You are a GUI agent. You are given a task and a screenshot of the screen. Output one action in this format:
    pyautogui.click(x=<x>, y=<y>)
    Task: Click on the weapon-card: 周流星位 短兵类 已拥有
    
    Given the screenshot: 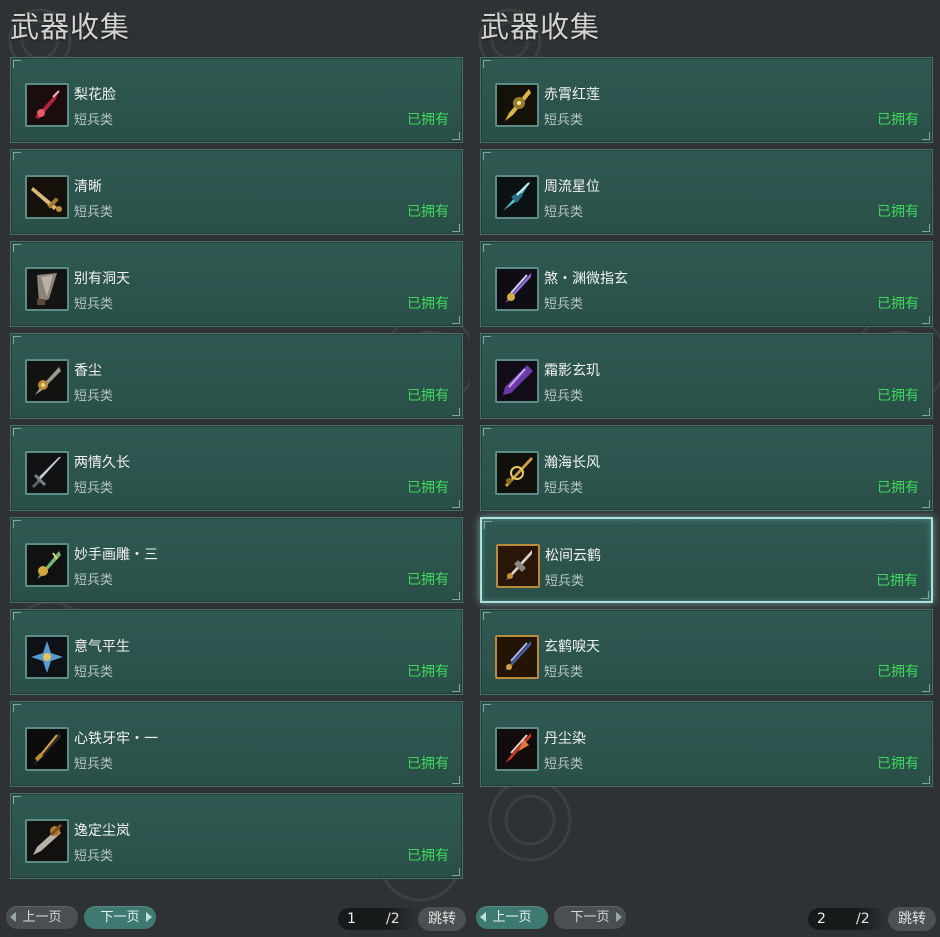 What is the action you would take?
    pyautogui.click(x=706, y=192)
    